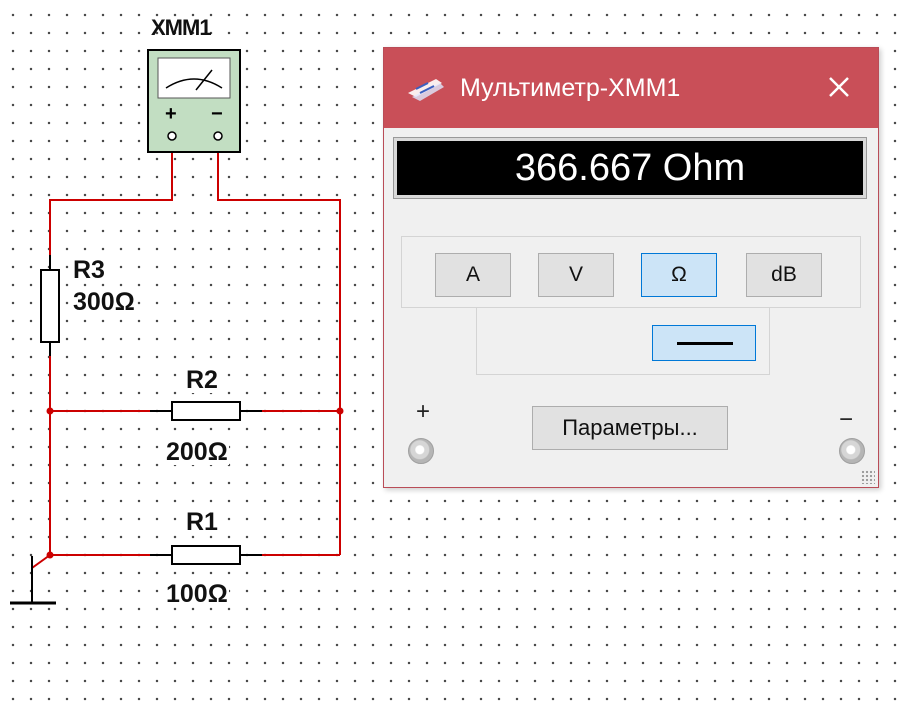  Describe the element at coordinates (868, 477) in the screenshot. I see `resize-grip-icon` at that location.